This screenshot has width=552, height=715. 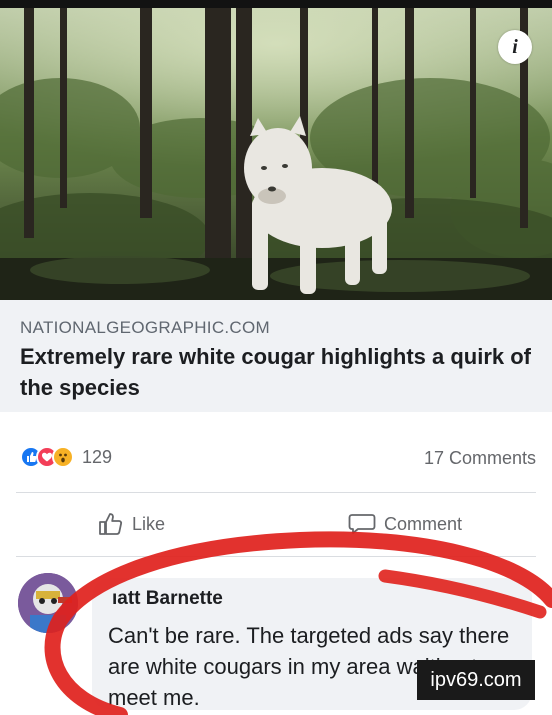 I want to click on comment-button: Comment, so click(x=405, y=524).